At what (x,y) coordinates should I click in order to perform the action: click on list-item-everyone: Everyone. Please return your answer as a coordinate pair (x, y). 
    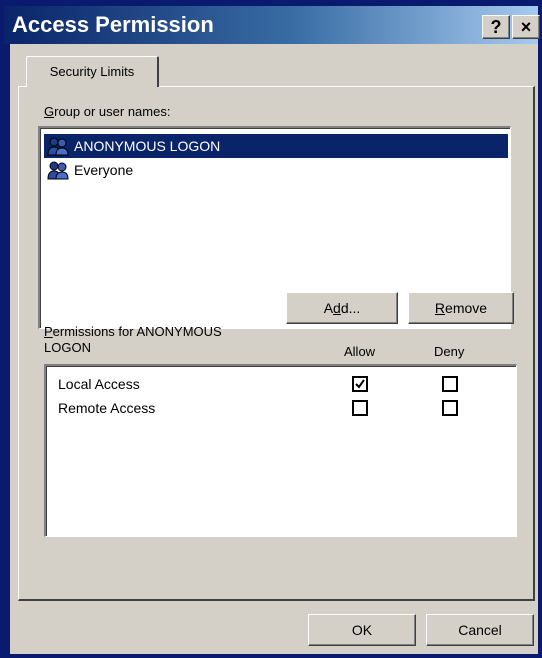
    Looking at the image, I should click on (91, 170).